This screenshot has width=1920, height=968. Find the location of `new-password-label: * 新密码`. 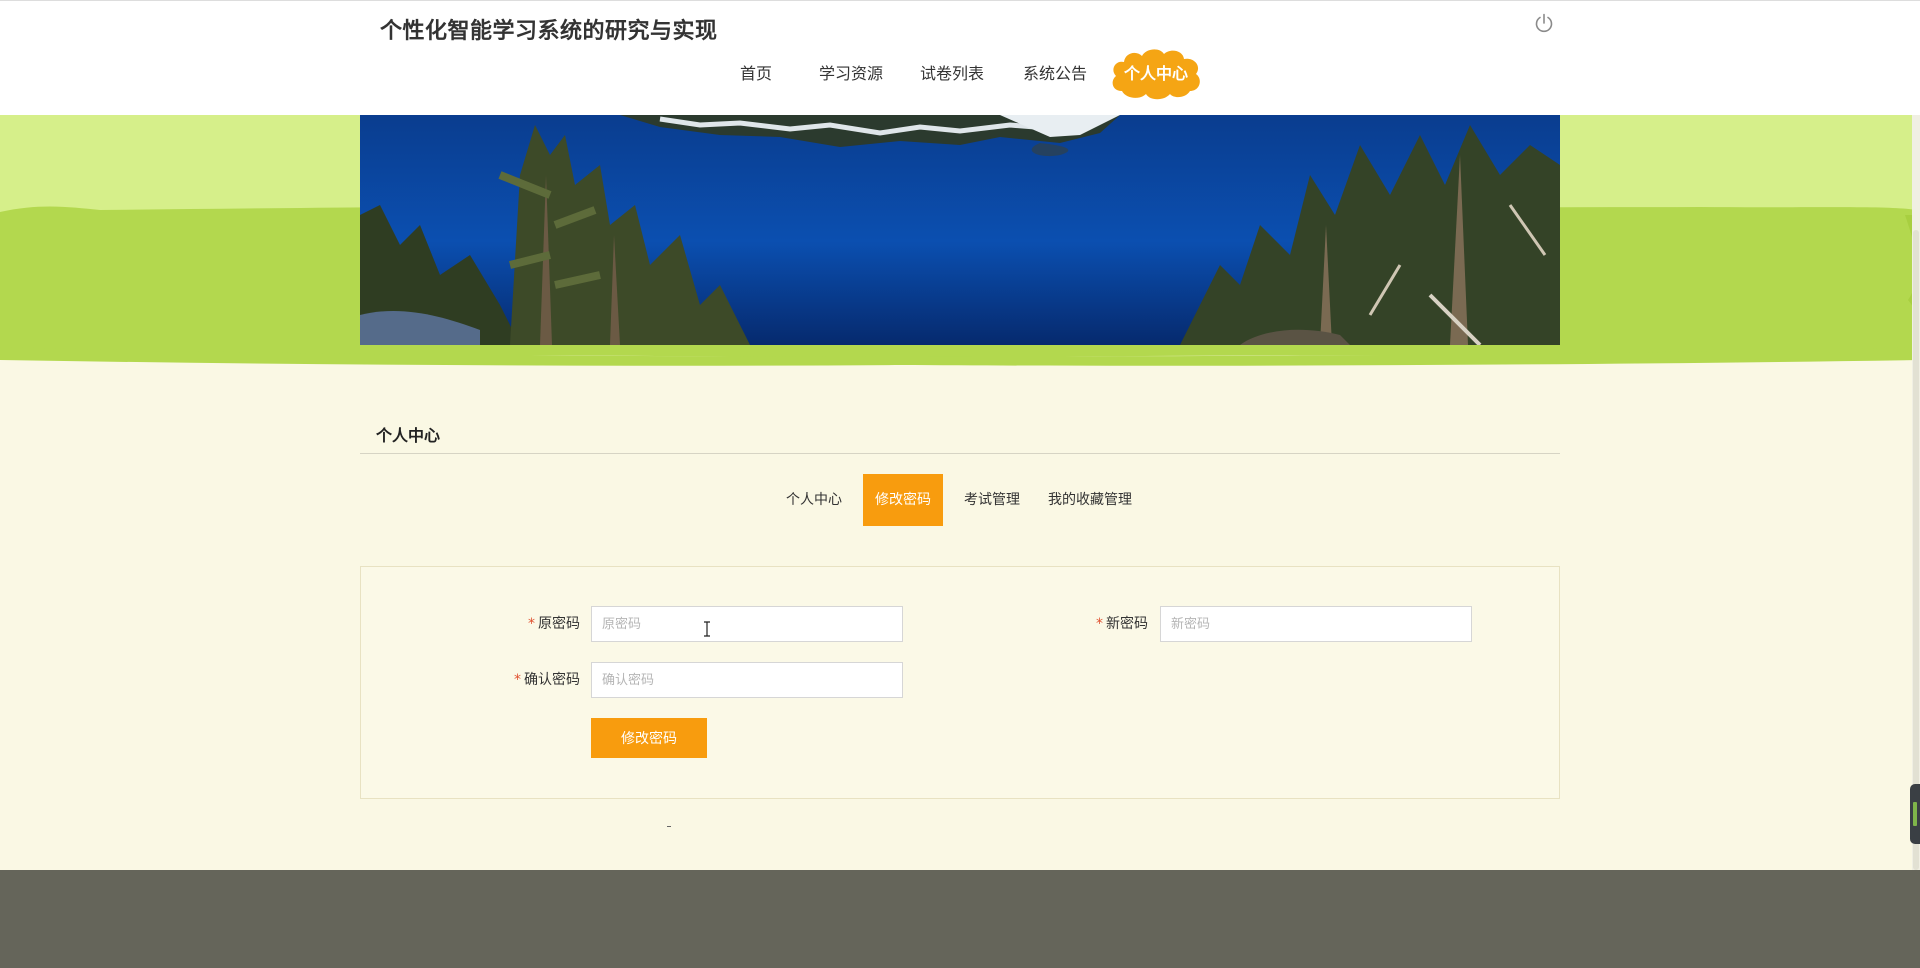

new-password-label: * 新密码 is located at coordinates (1122, 624).